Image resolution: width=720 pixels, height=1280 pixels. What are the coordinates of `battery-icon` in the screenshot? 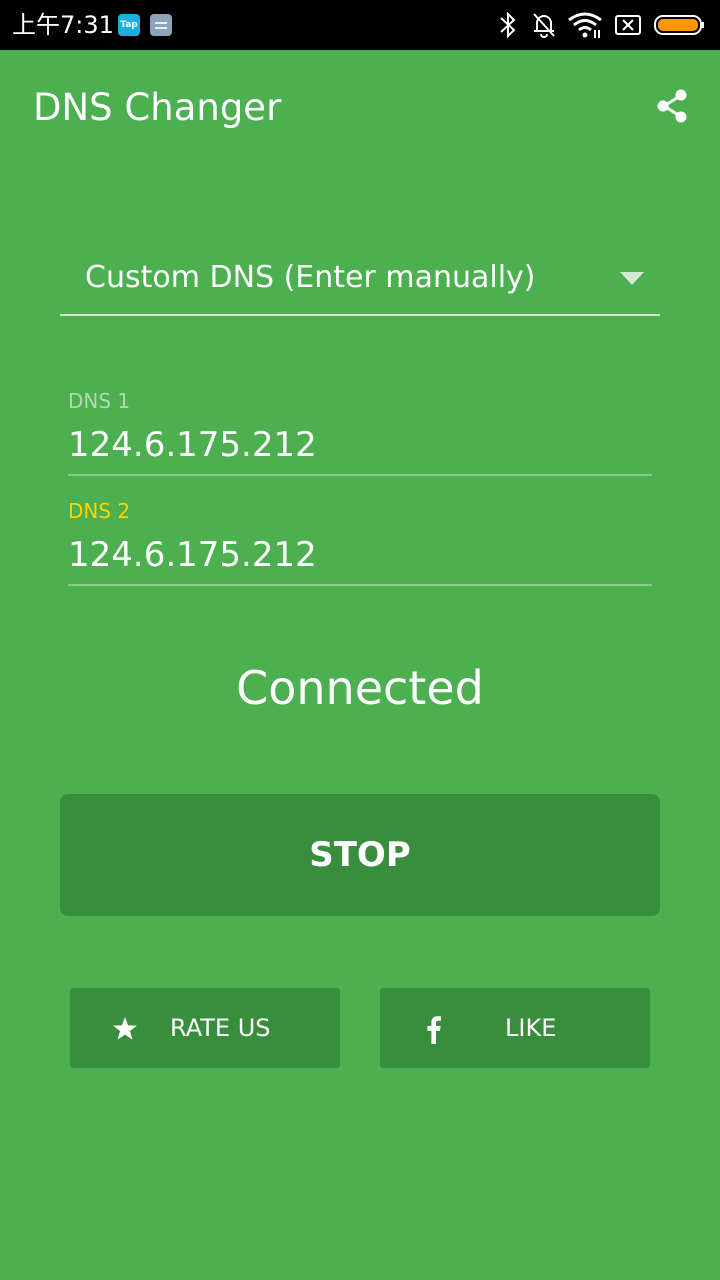 It's located at (679, 25).